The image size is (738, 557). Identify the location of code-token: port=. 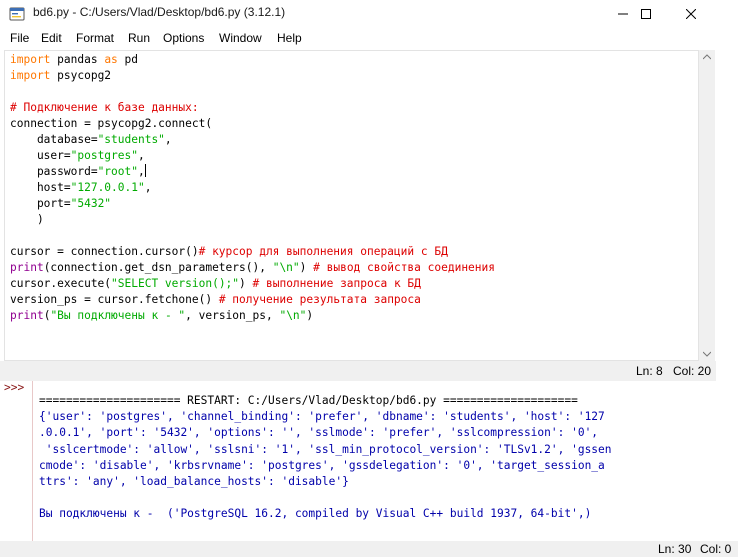
(40, 203).